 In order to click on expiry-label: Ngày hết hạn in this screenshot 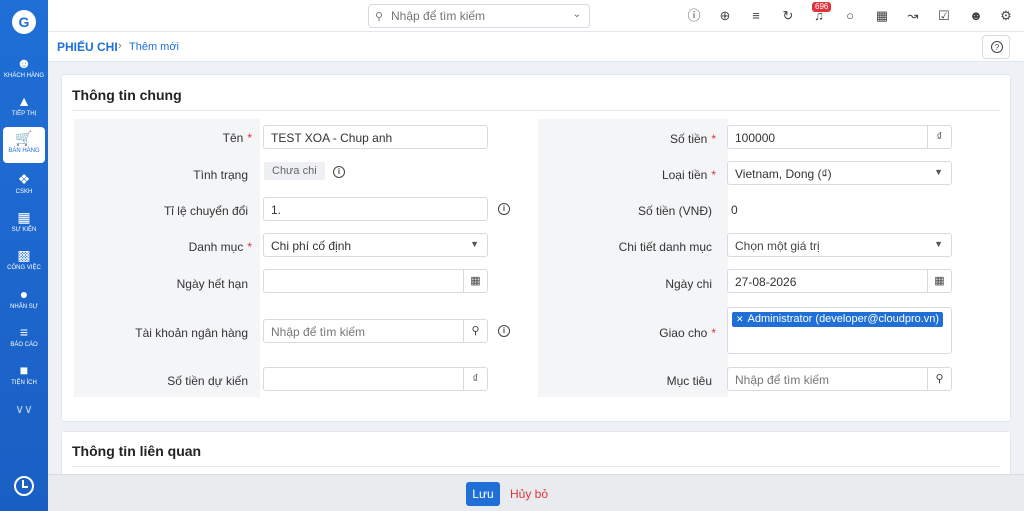, I will do `click(212, 284)`.